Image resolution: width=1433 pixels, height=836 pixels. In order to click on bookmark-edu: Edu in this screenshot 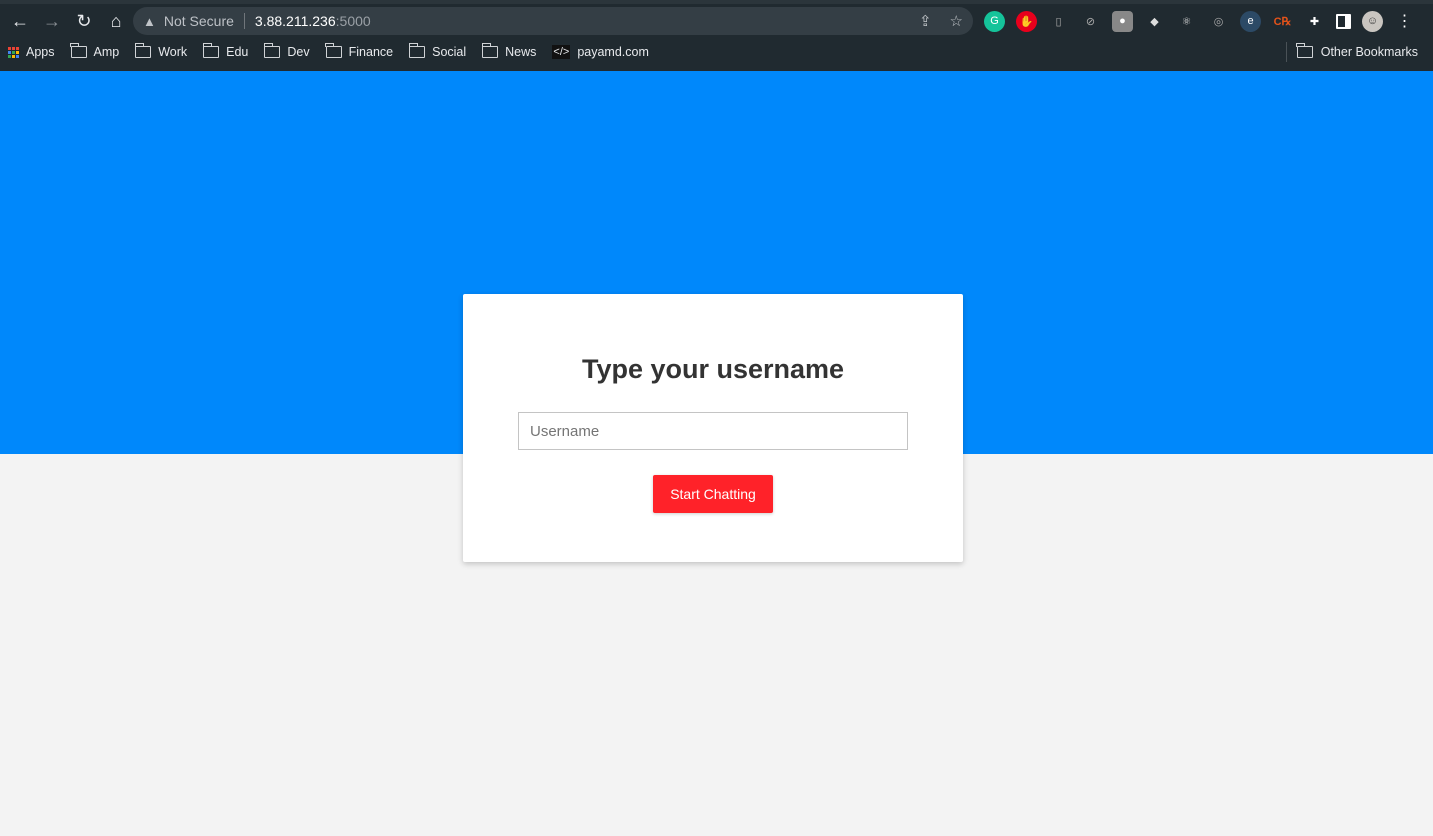, I will do `click(225, 51)`.